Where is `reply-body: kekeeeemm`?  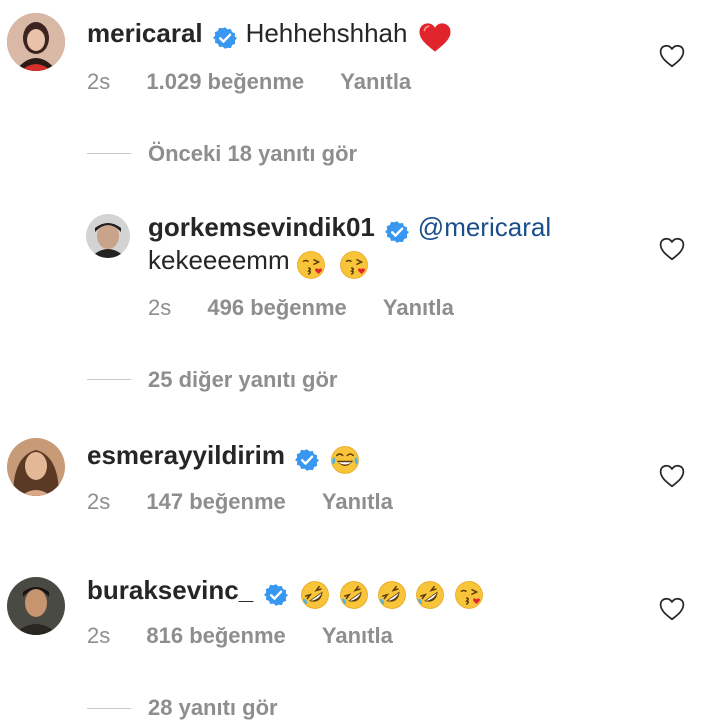
reply-body: kekeeeemm is located at coordinates (258, 262).